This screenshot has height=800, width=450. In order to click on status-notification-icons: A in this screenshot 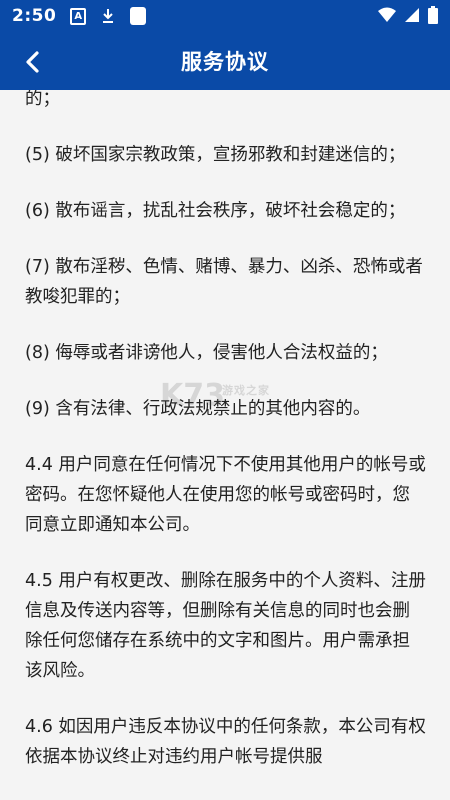, I will do `click(108, 16)`.